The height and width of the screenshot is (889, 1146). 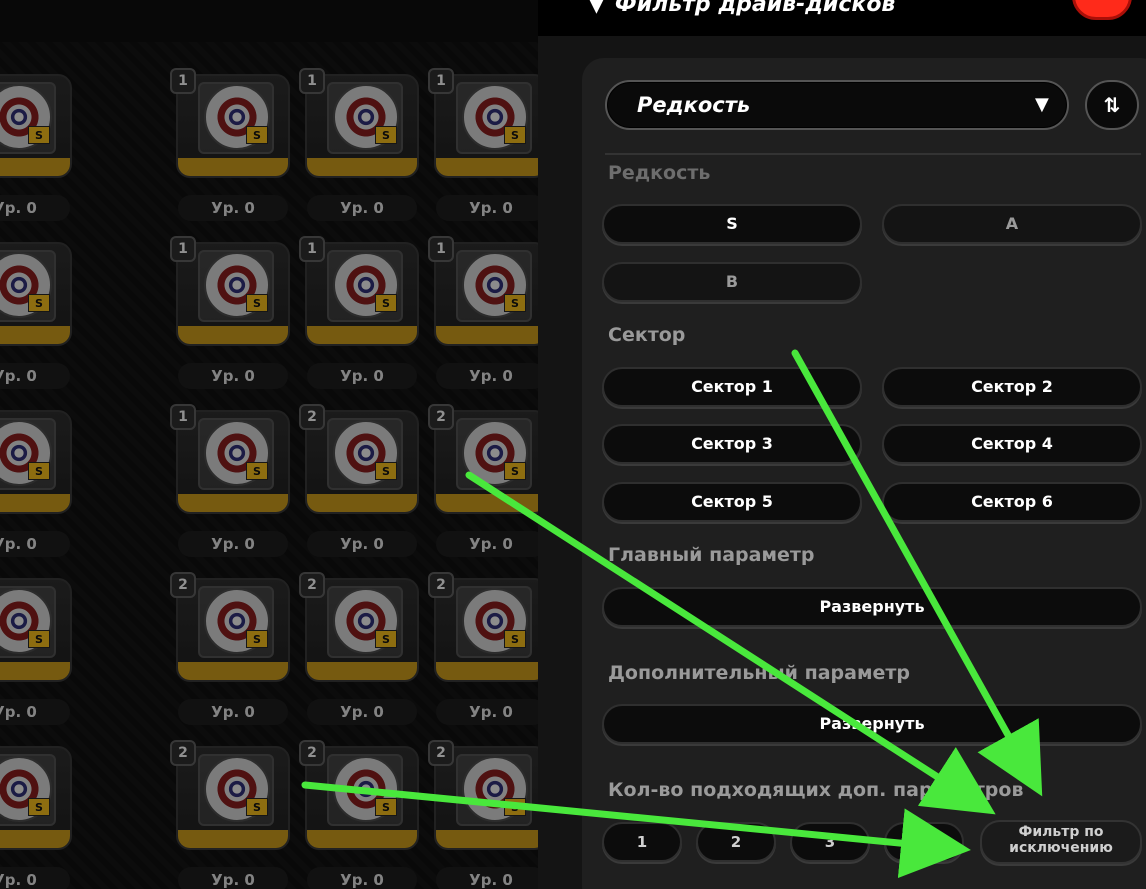 What do you see at coordinates (872, 607) in the screenshot?
I see `main-stat-expand-button: Развернуть` at bounding box center [872, 607].